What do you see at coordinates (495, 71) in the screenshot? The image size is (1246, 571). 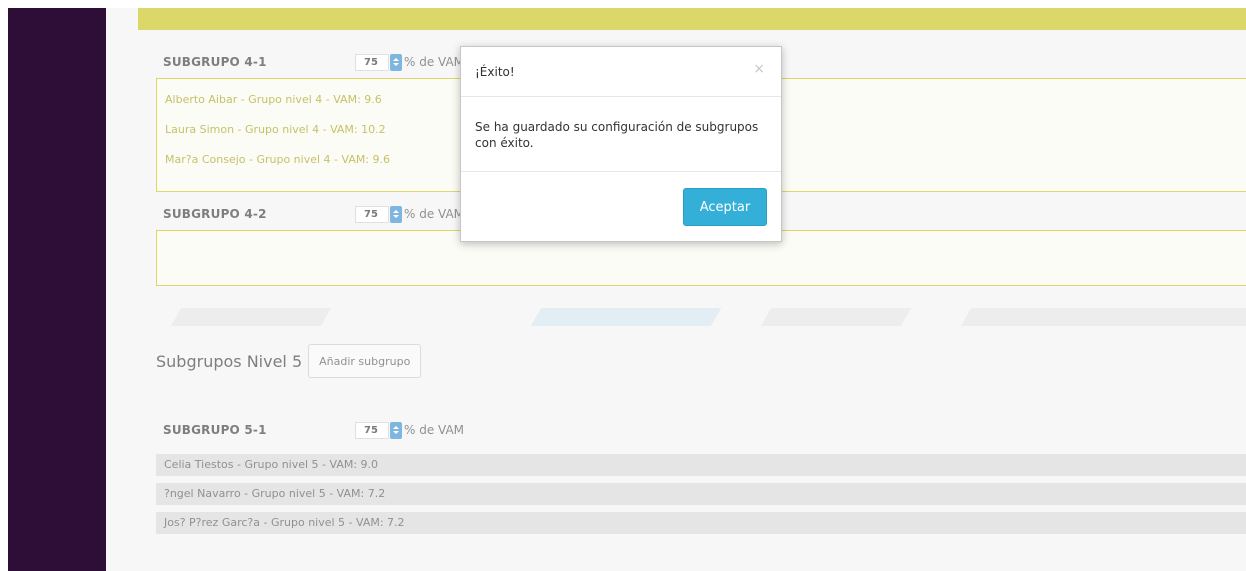 I see `dialog-title: ¡Éxito!` at bounding box center [495, 71].